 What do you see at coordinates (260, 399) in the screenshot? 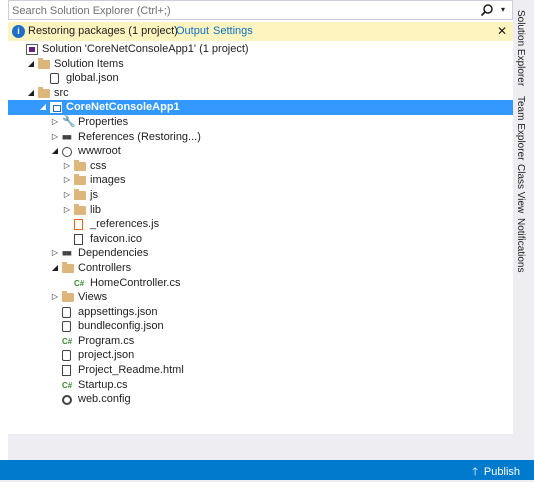
I see `tree-item: web.config` at bounding box center [260, 399].